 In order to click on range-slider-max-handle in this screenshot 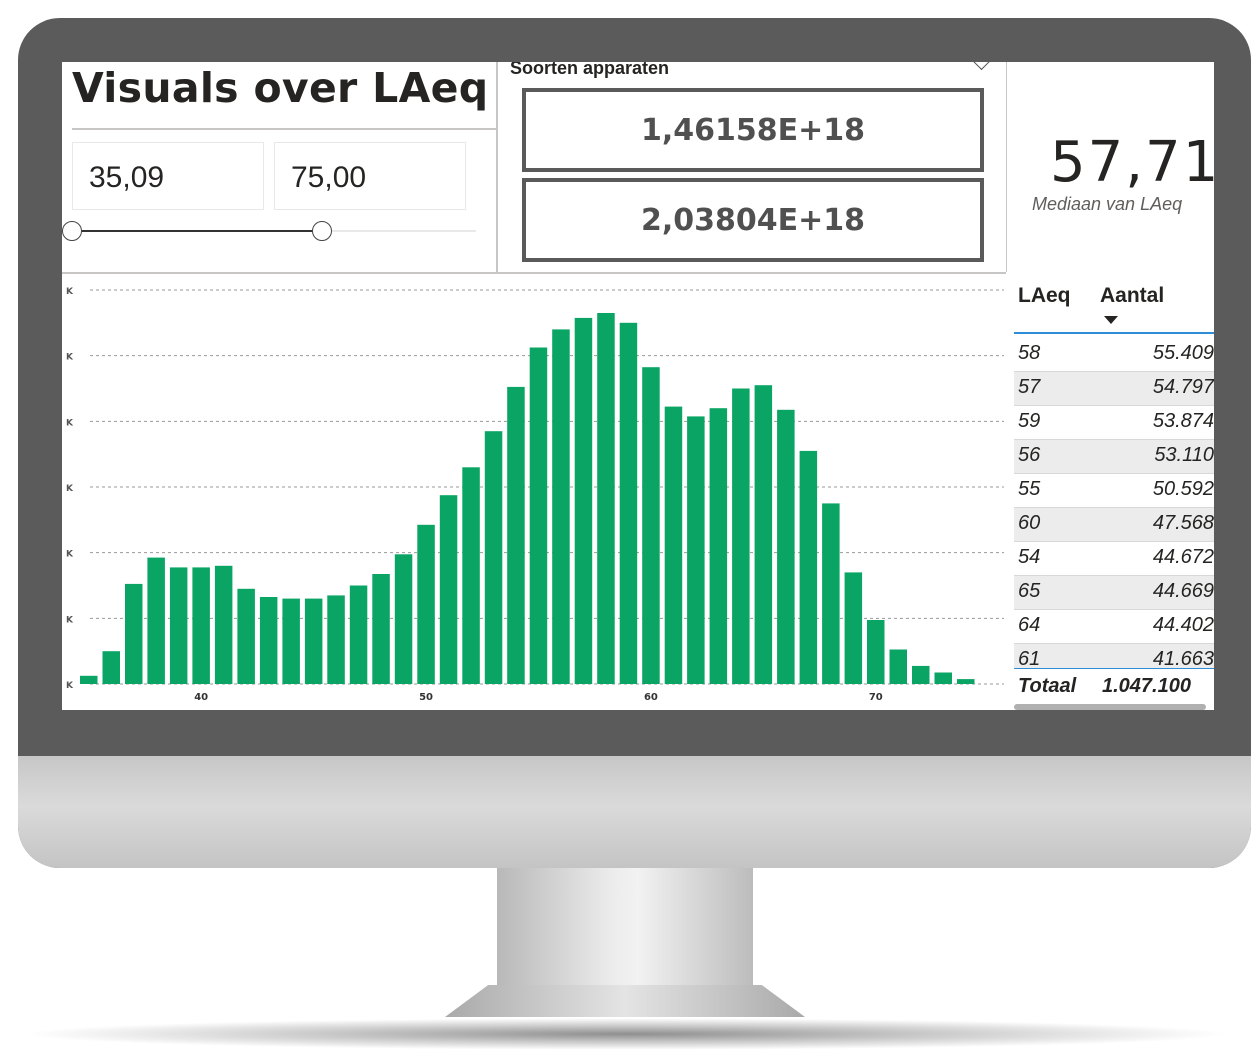, I will do `click(322, 231)`.